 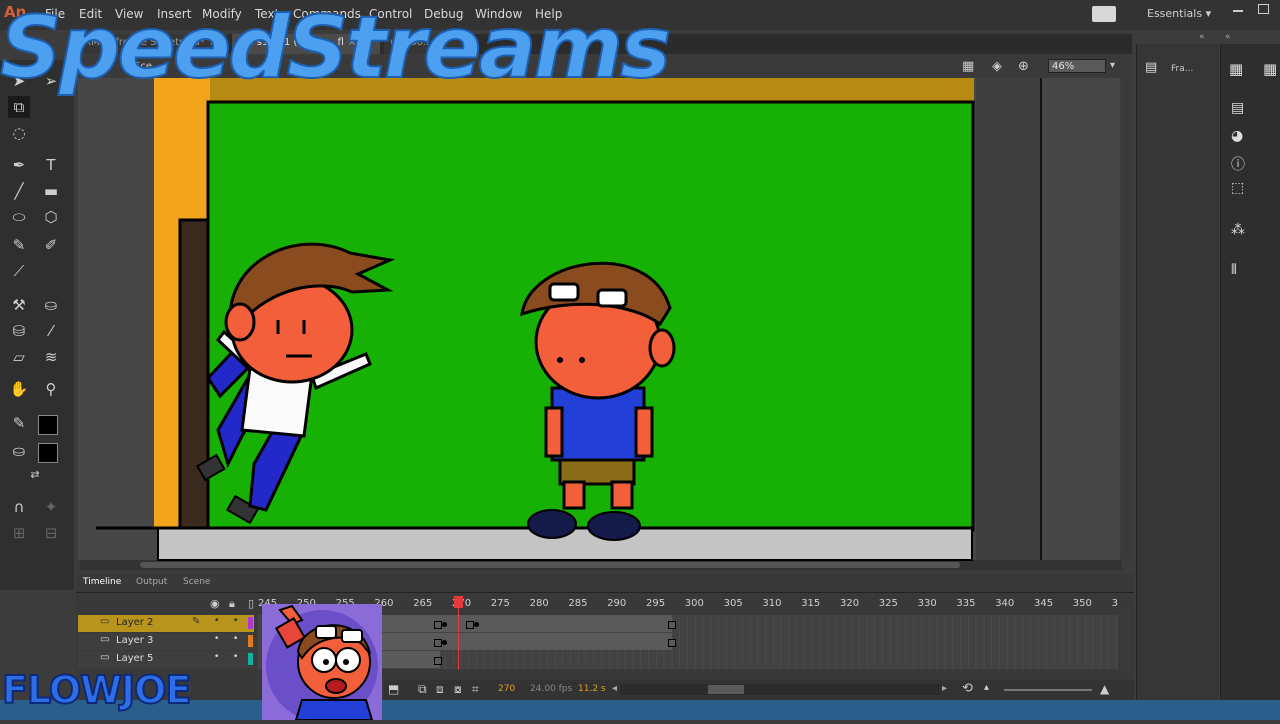 I want to click on eyedropper-tool-icon: ⁄, so click(x=51, y=331).